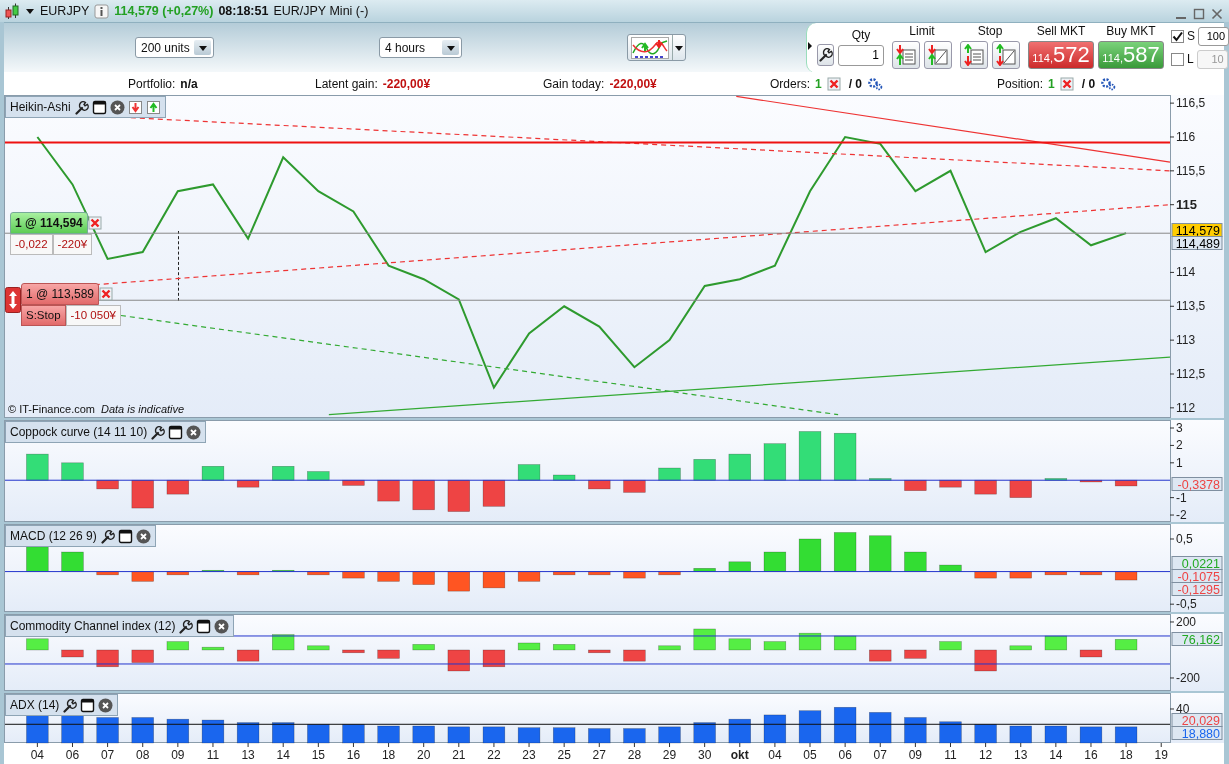 The width and height of the screenshot is (1229, 764). I want to click on panel-title: Coppock curve (14 11 10), so click(79, 432).